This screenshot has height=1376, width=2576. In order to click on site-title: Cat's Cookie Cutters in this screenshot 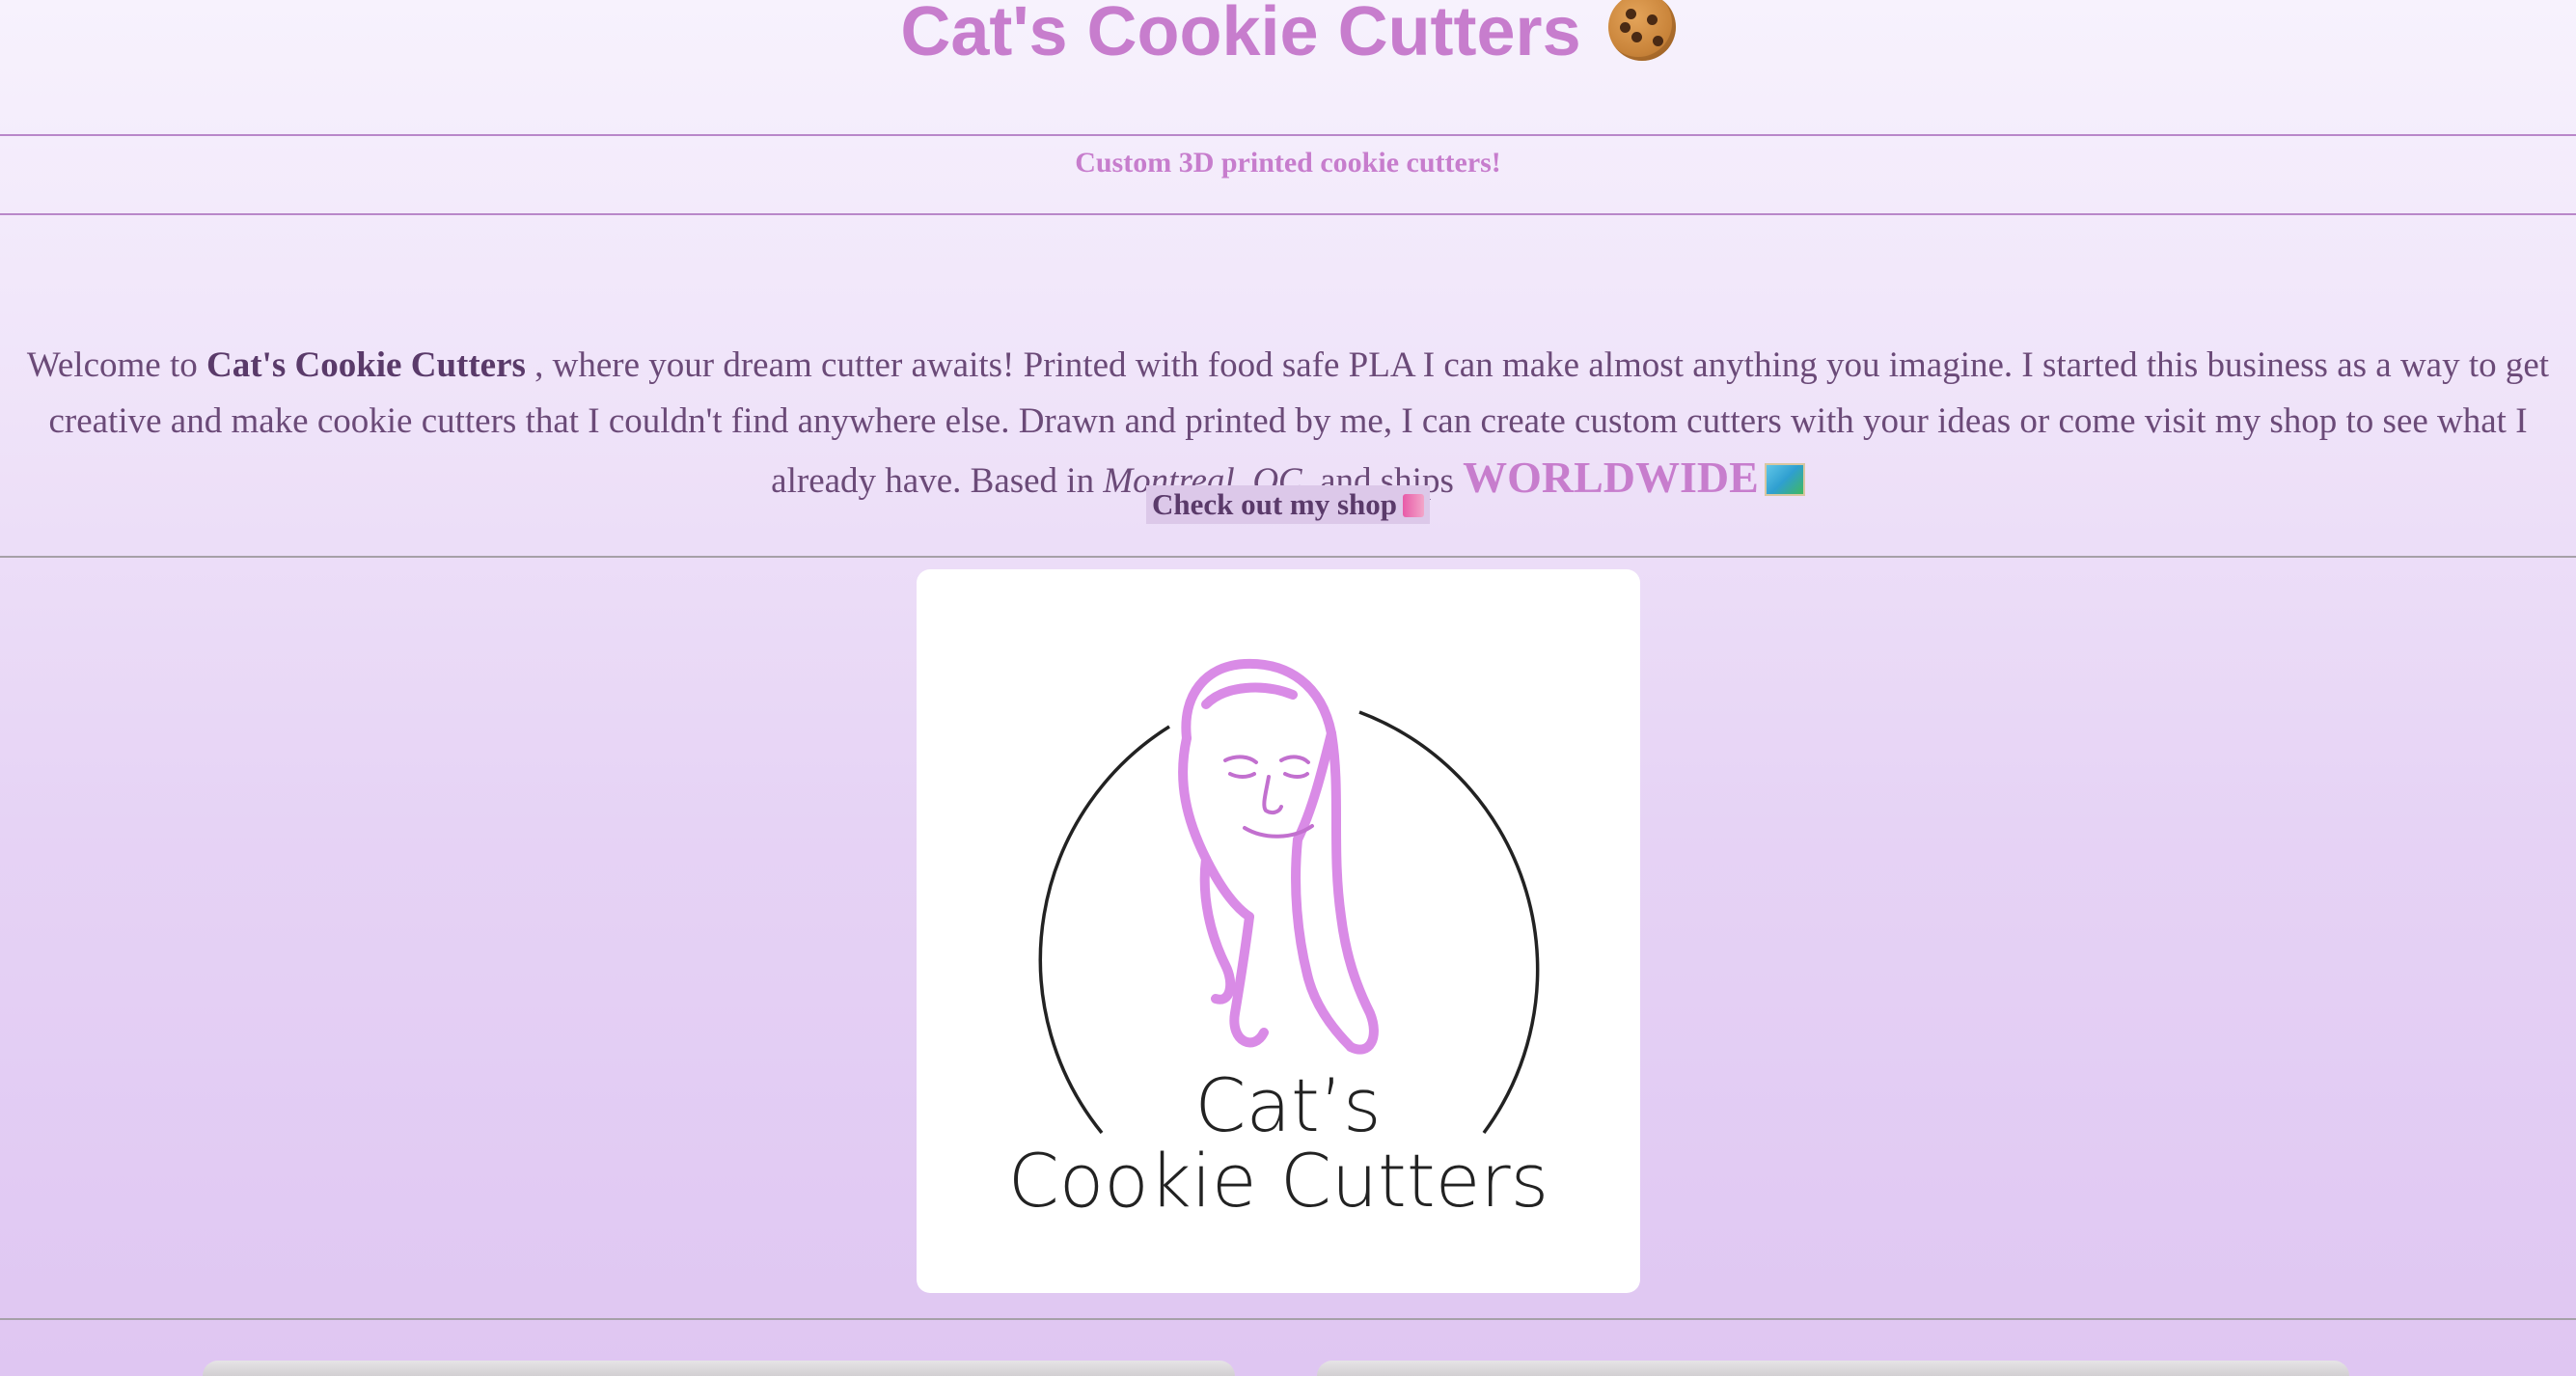, I will do `click(1288, 37)`.